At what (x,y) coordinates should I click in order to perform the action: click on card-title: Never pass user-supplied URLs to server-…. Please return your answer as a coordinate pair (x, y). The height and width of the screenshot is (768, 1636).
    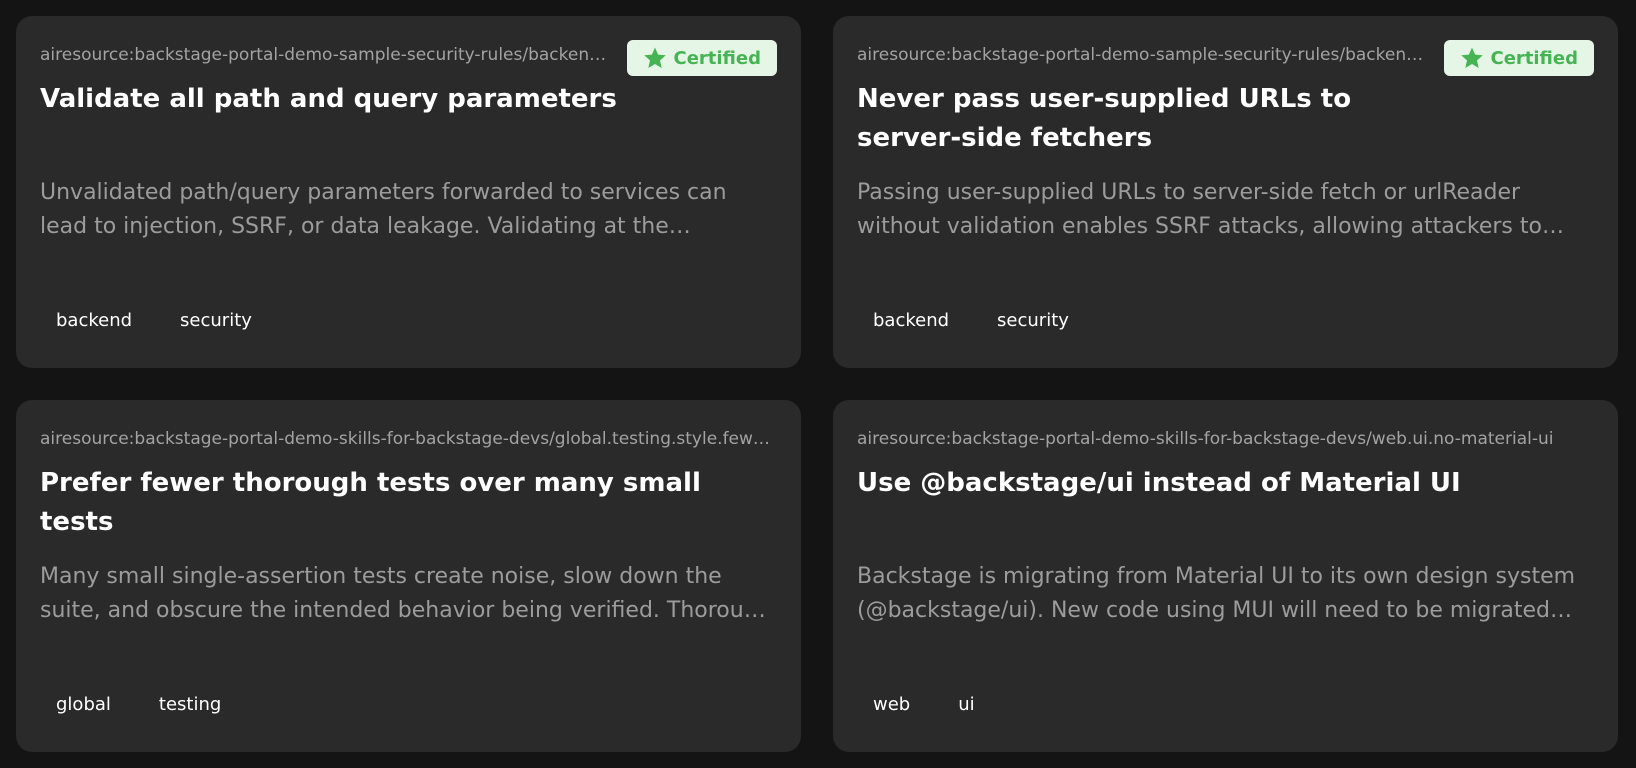
    Looking at the image, I should click on (1157, 119).